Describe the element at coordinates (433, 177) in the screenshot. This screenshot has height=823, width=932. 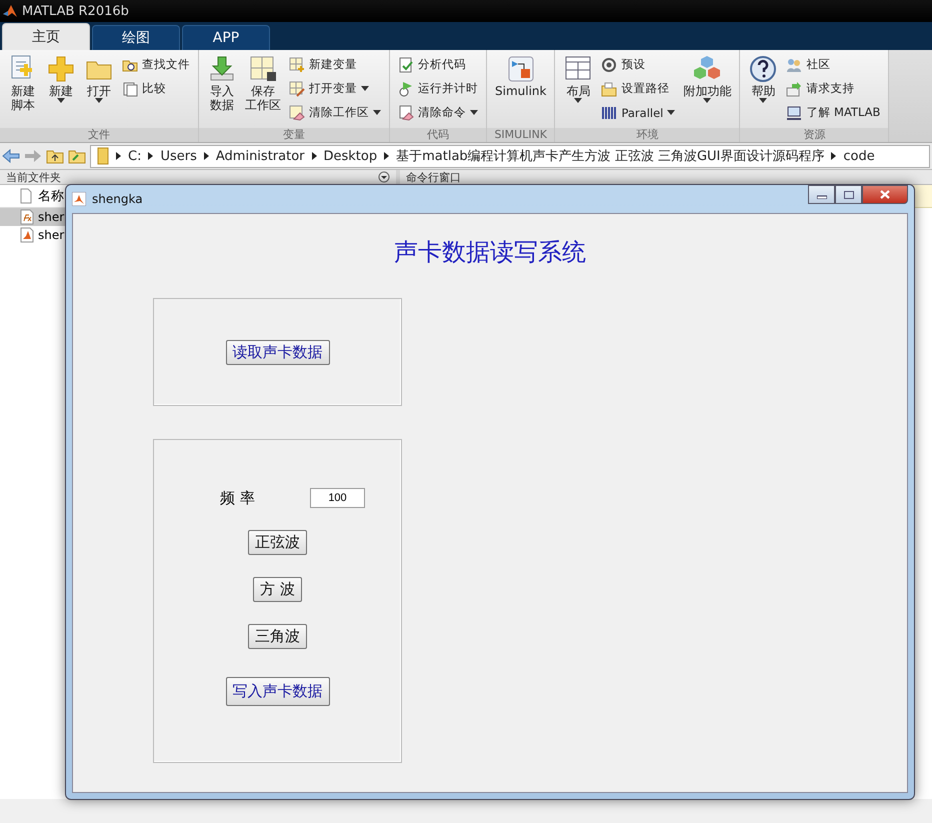
I see `panel-title: 命令行窗口` at that location.